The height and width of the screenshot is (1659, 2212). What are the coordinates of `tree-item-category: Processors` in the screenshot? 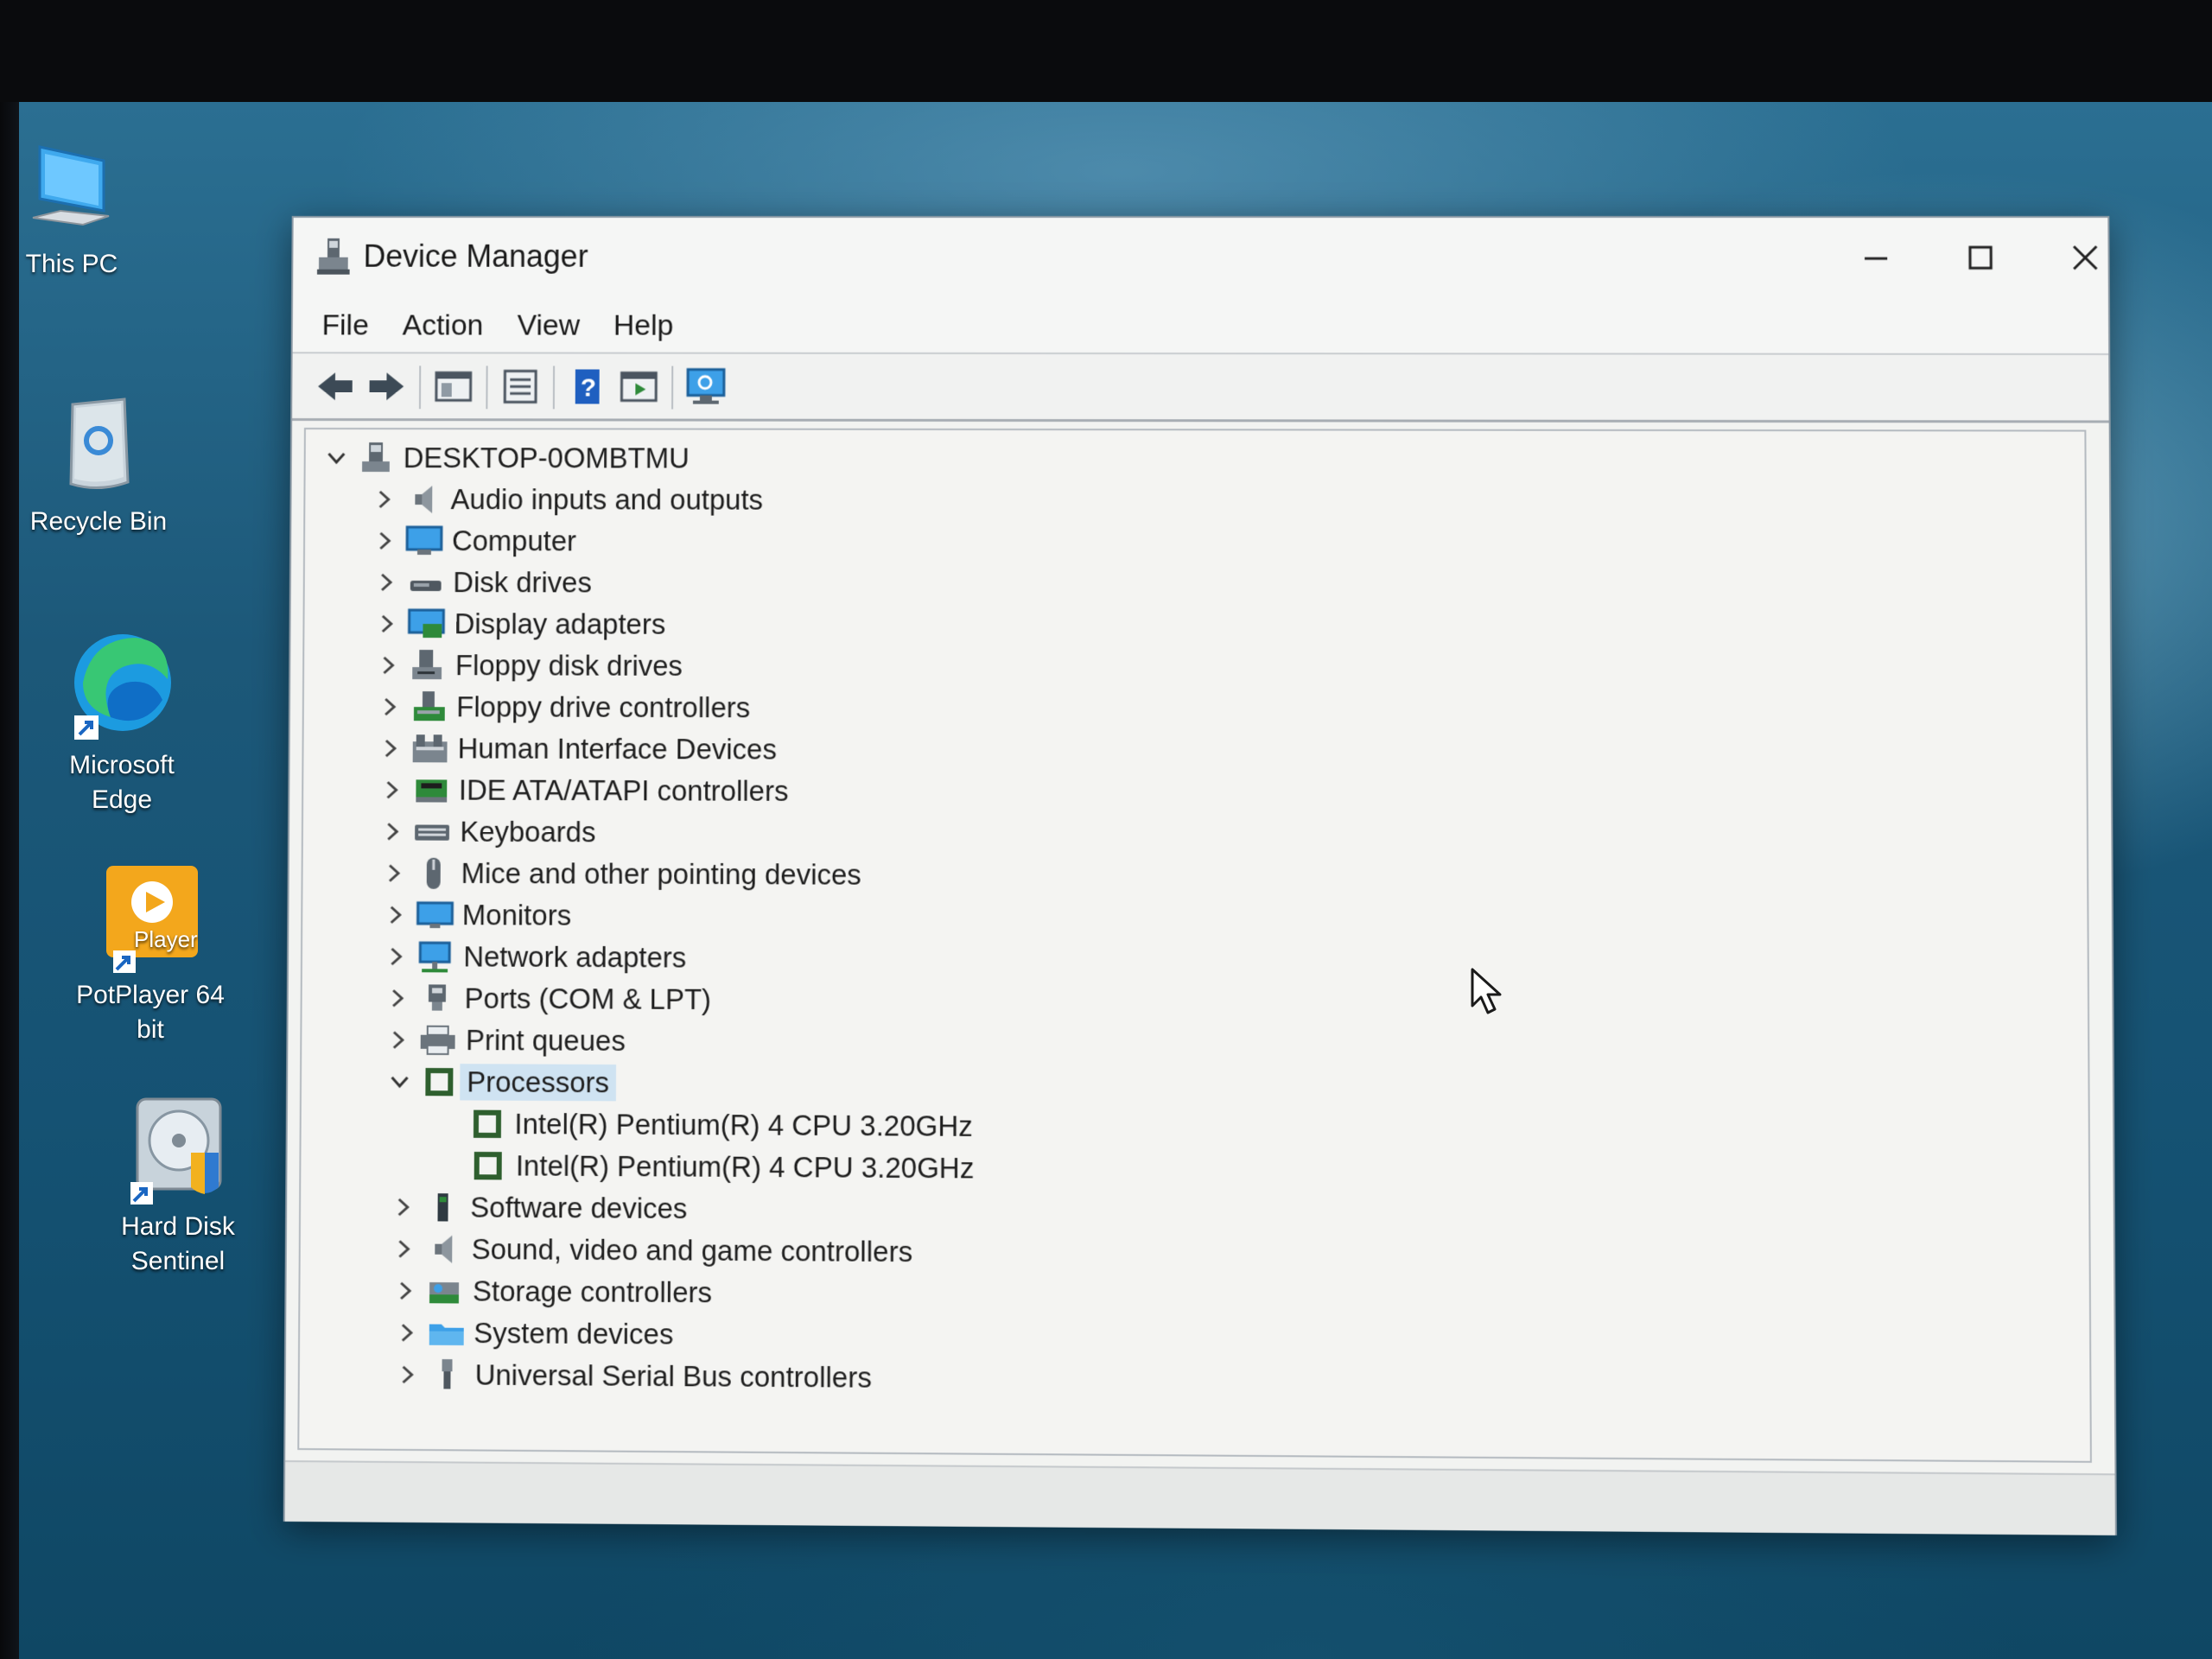 It's located at (500, 1082).